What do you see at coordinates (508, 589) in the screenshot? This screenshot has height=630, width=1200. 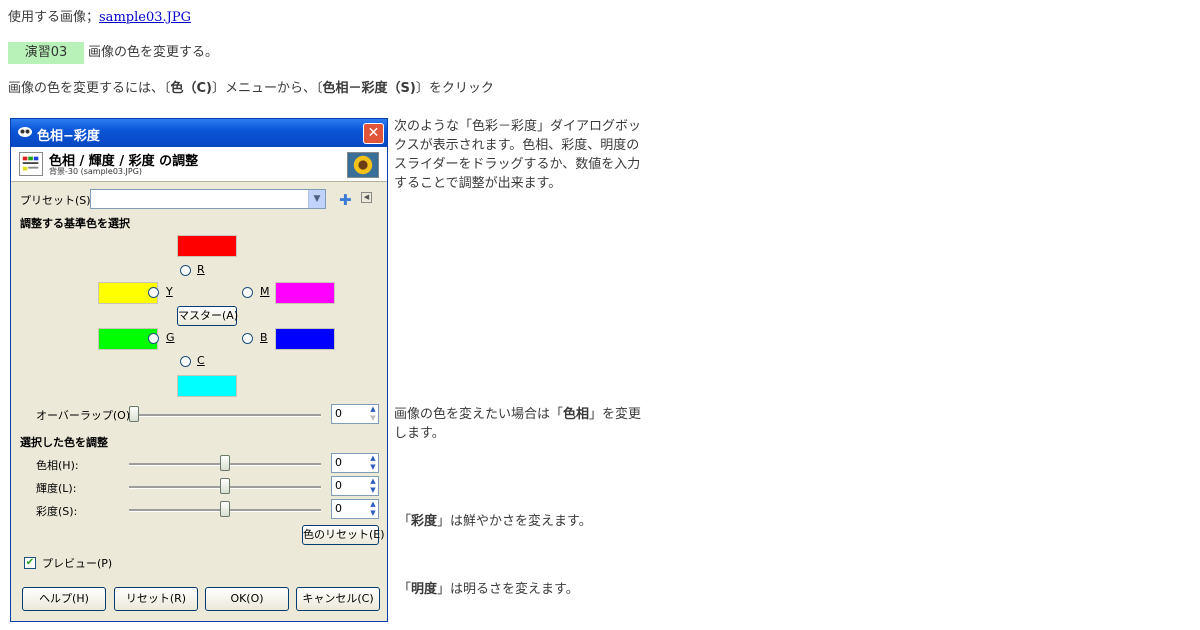 I see `lightness-note-post: 」は明るさを変えます。` at bounding box center [508, 589].